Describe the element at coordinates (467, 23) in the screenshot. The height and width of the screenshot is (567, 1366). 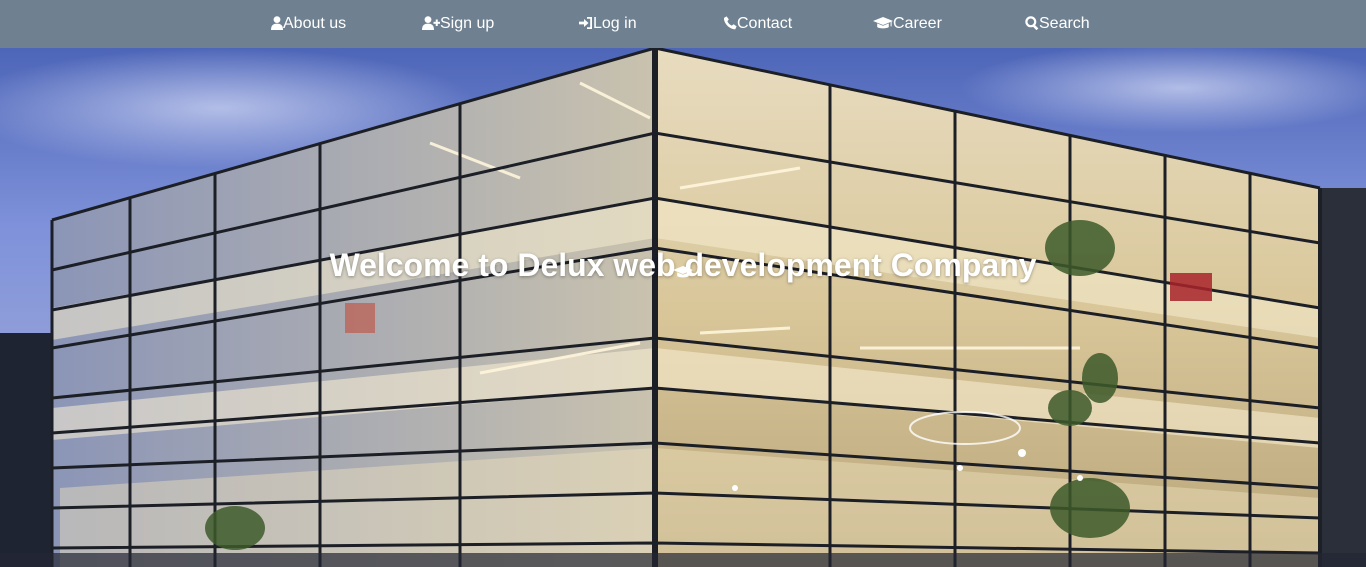
I see `nav-label-sign-up: Sign up` at that location.